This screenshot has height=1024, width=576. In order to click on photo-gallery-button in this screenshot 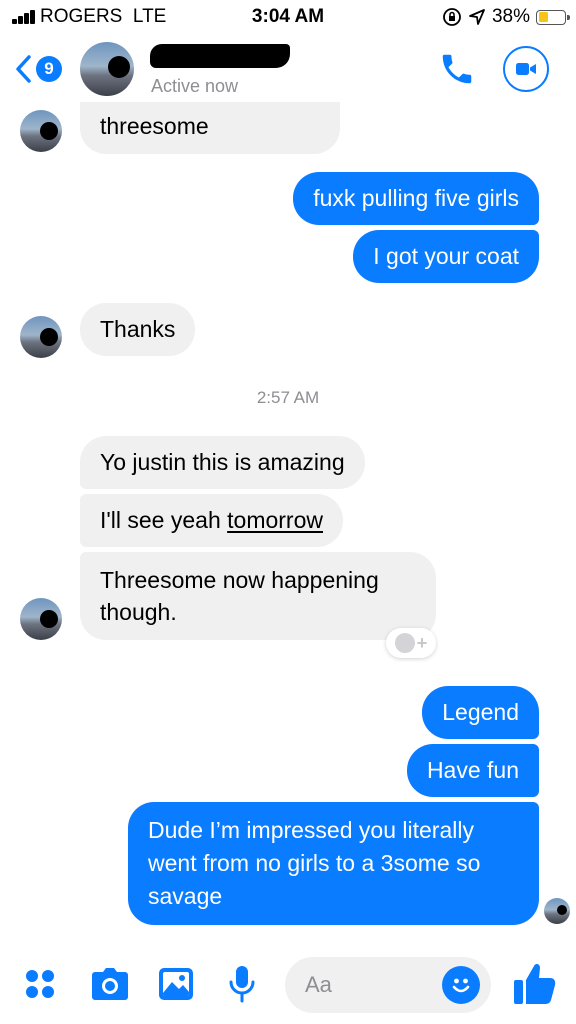, I will do `click(176, 984)`.